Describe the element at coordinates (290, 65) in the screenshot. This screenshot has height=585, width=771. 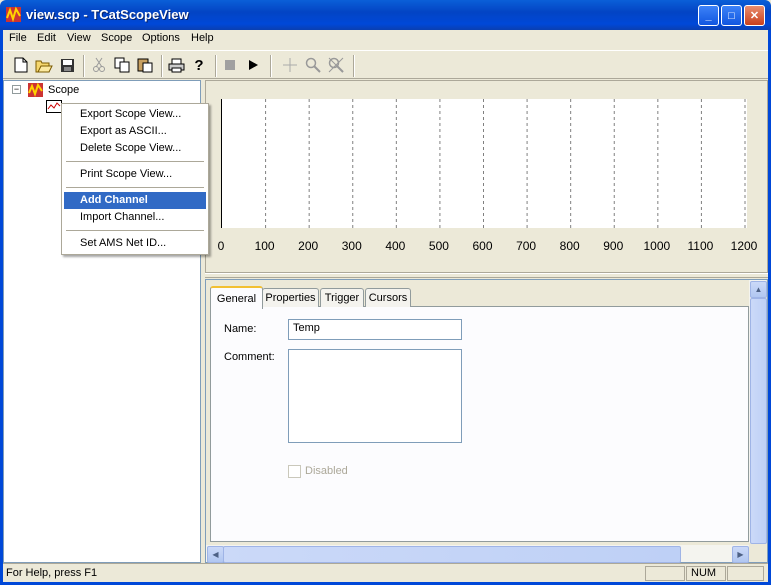
I see `crosshair-icon` at that location.